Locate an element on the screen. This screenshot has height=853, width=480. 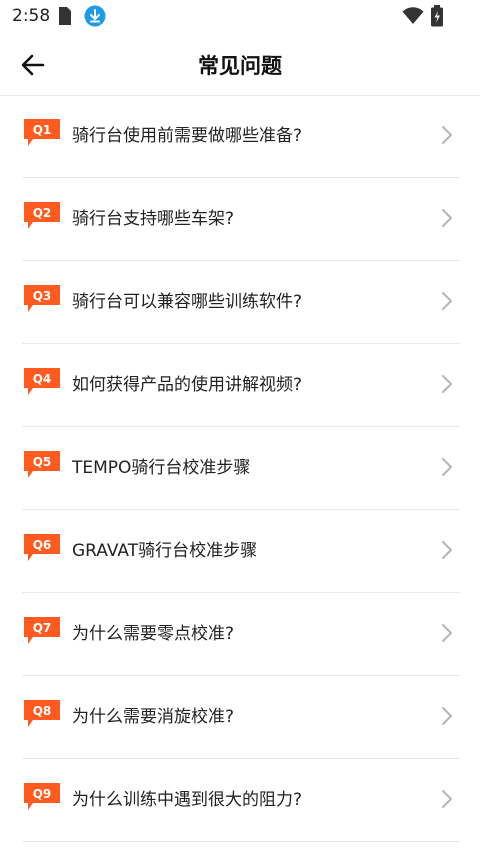
faq-item-q5: Q5 TEMPO骑行台校准步骤 is located at coordinates (241, 468).